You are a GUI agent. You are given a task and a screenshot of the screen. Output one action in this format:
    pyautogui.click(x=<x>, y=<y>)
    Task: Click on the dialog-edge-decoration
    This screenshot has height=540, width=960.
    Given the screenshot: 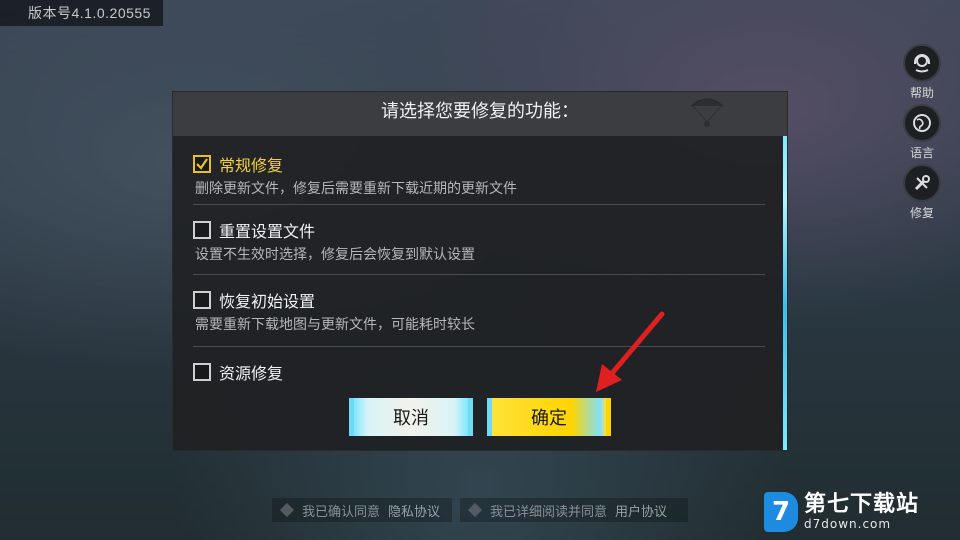 What is the action you would take?
    pyautogui.click(x=785, y=271)
    